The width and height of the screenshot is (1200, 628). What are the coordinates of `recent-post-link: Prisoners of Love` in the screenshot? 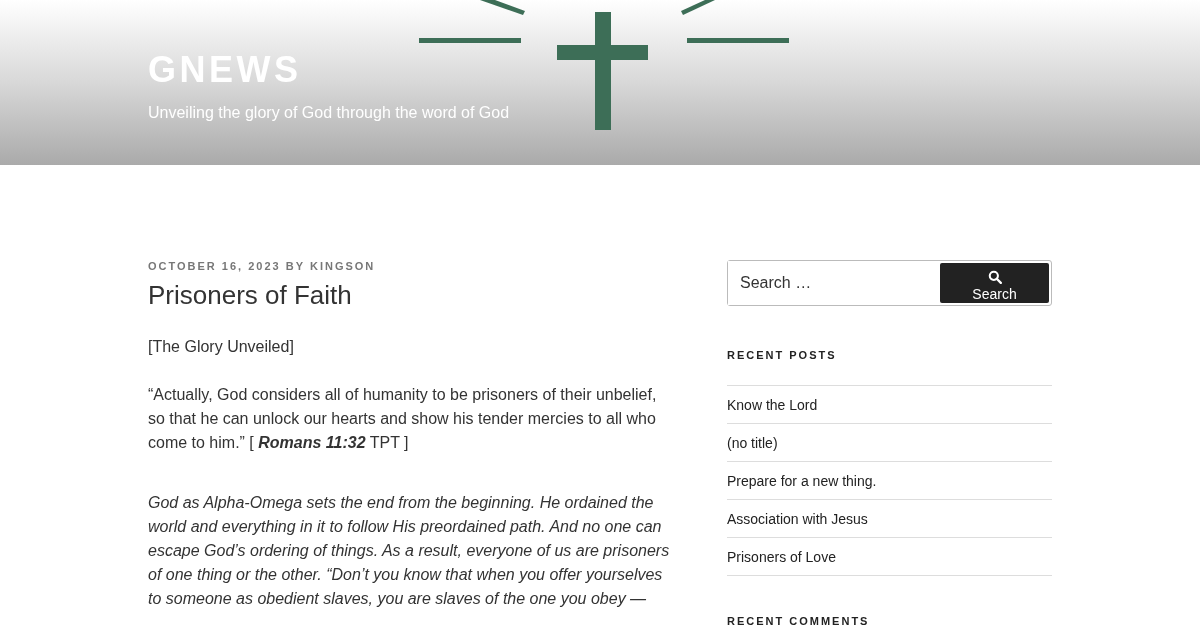 It's located at (781, 557).